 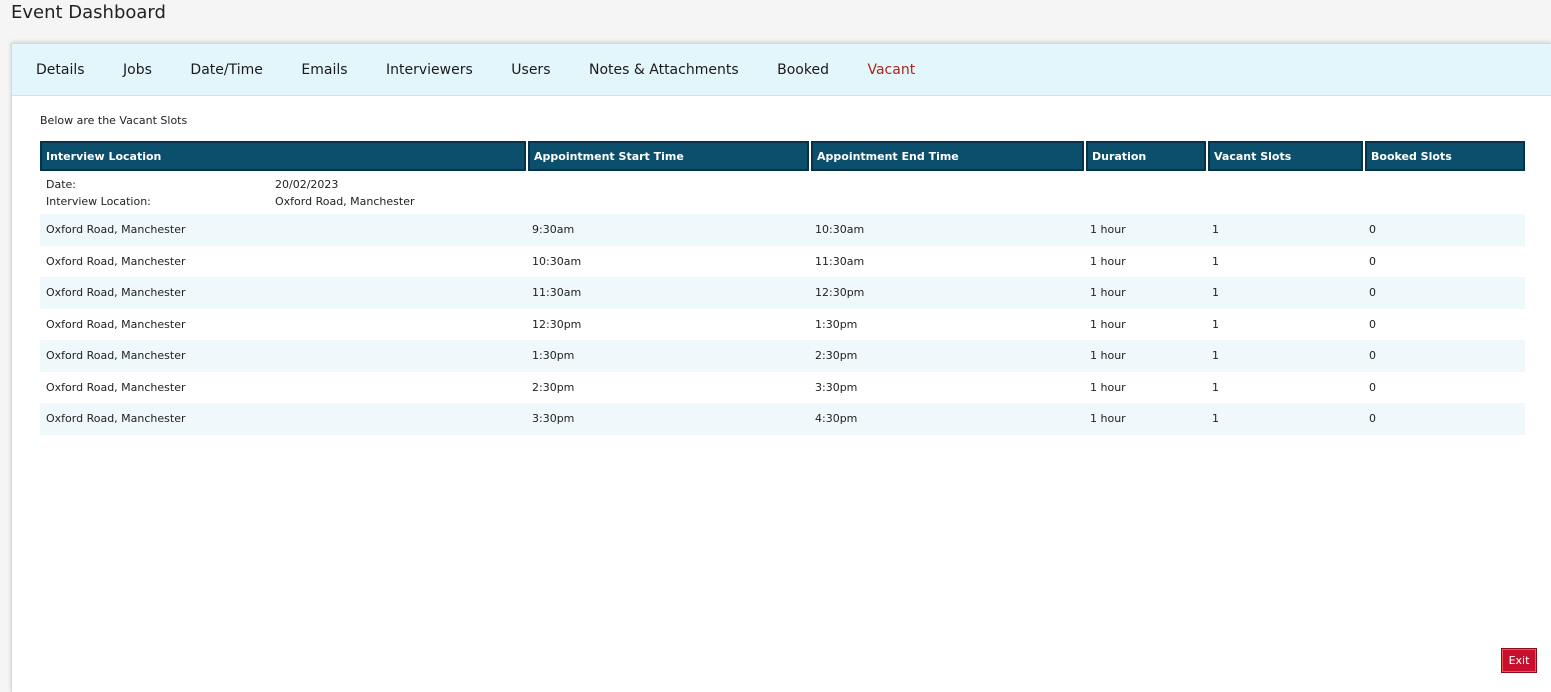 I want to click on cell-end-time: 12:30pm, so click(x=946, y=293).